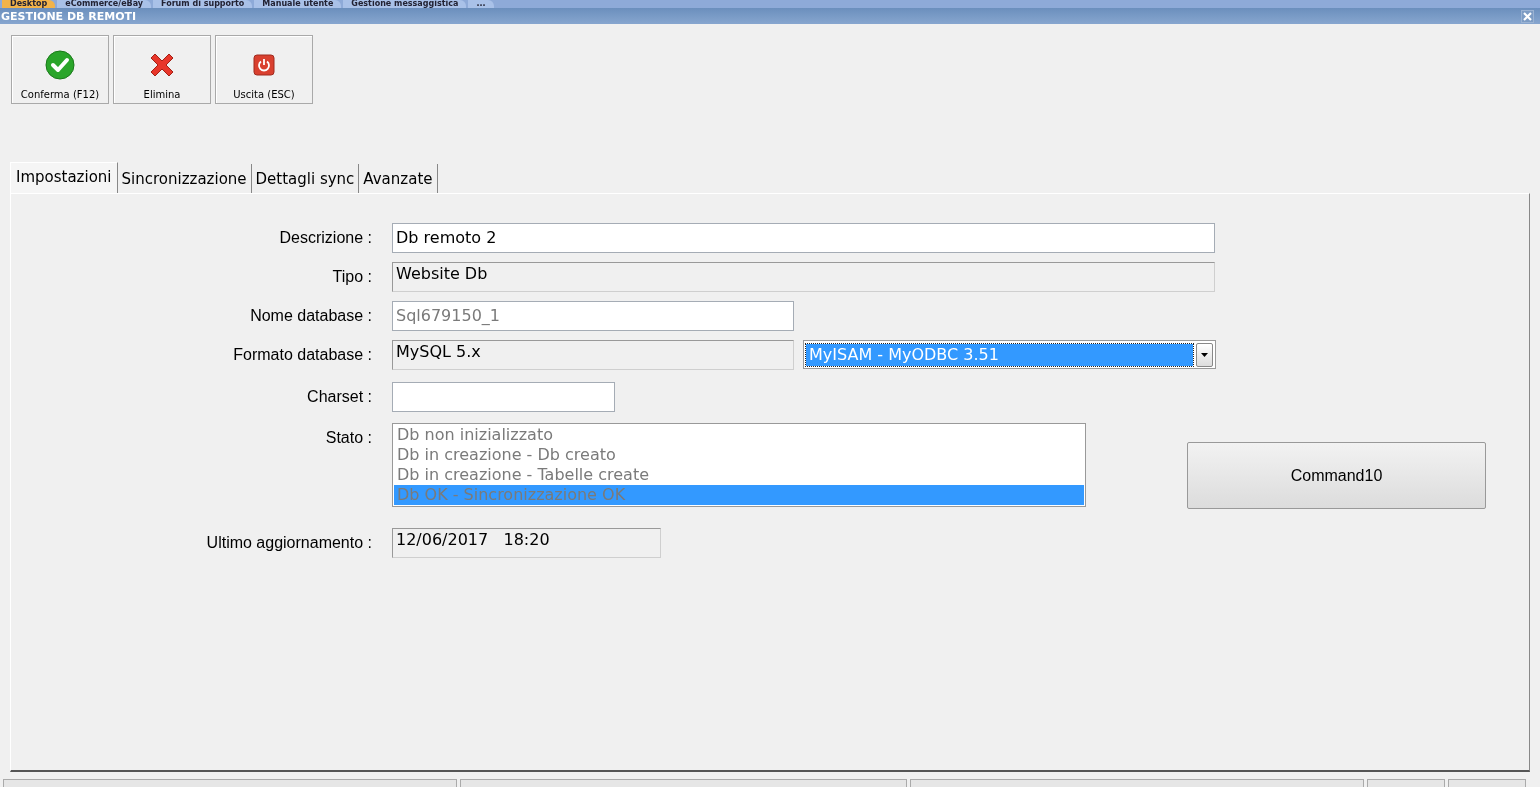  I want to click on toolbar-button: Conferma (F12), so click(60, 69).